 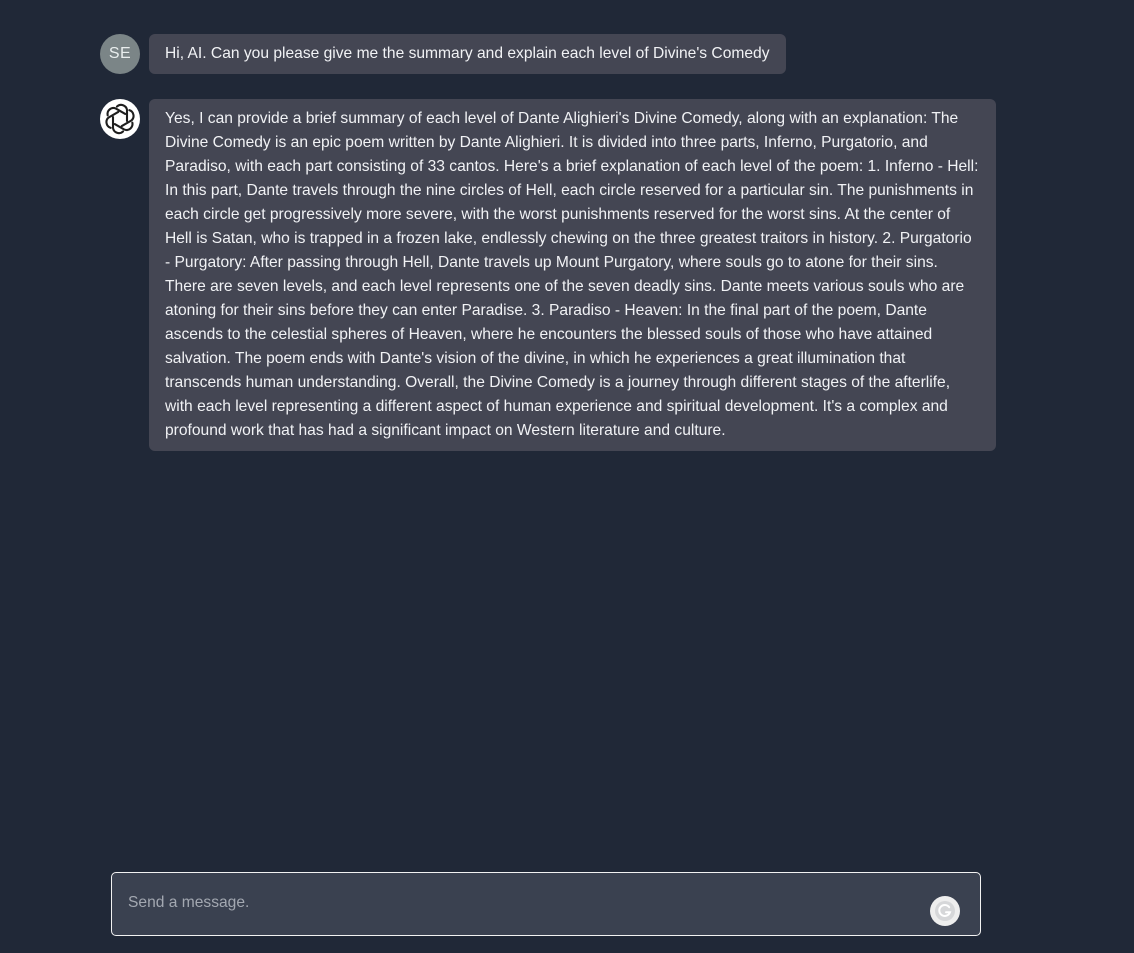 I want to click on openai-logo-icon, so click(x=120, y=119).